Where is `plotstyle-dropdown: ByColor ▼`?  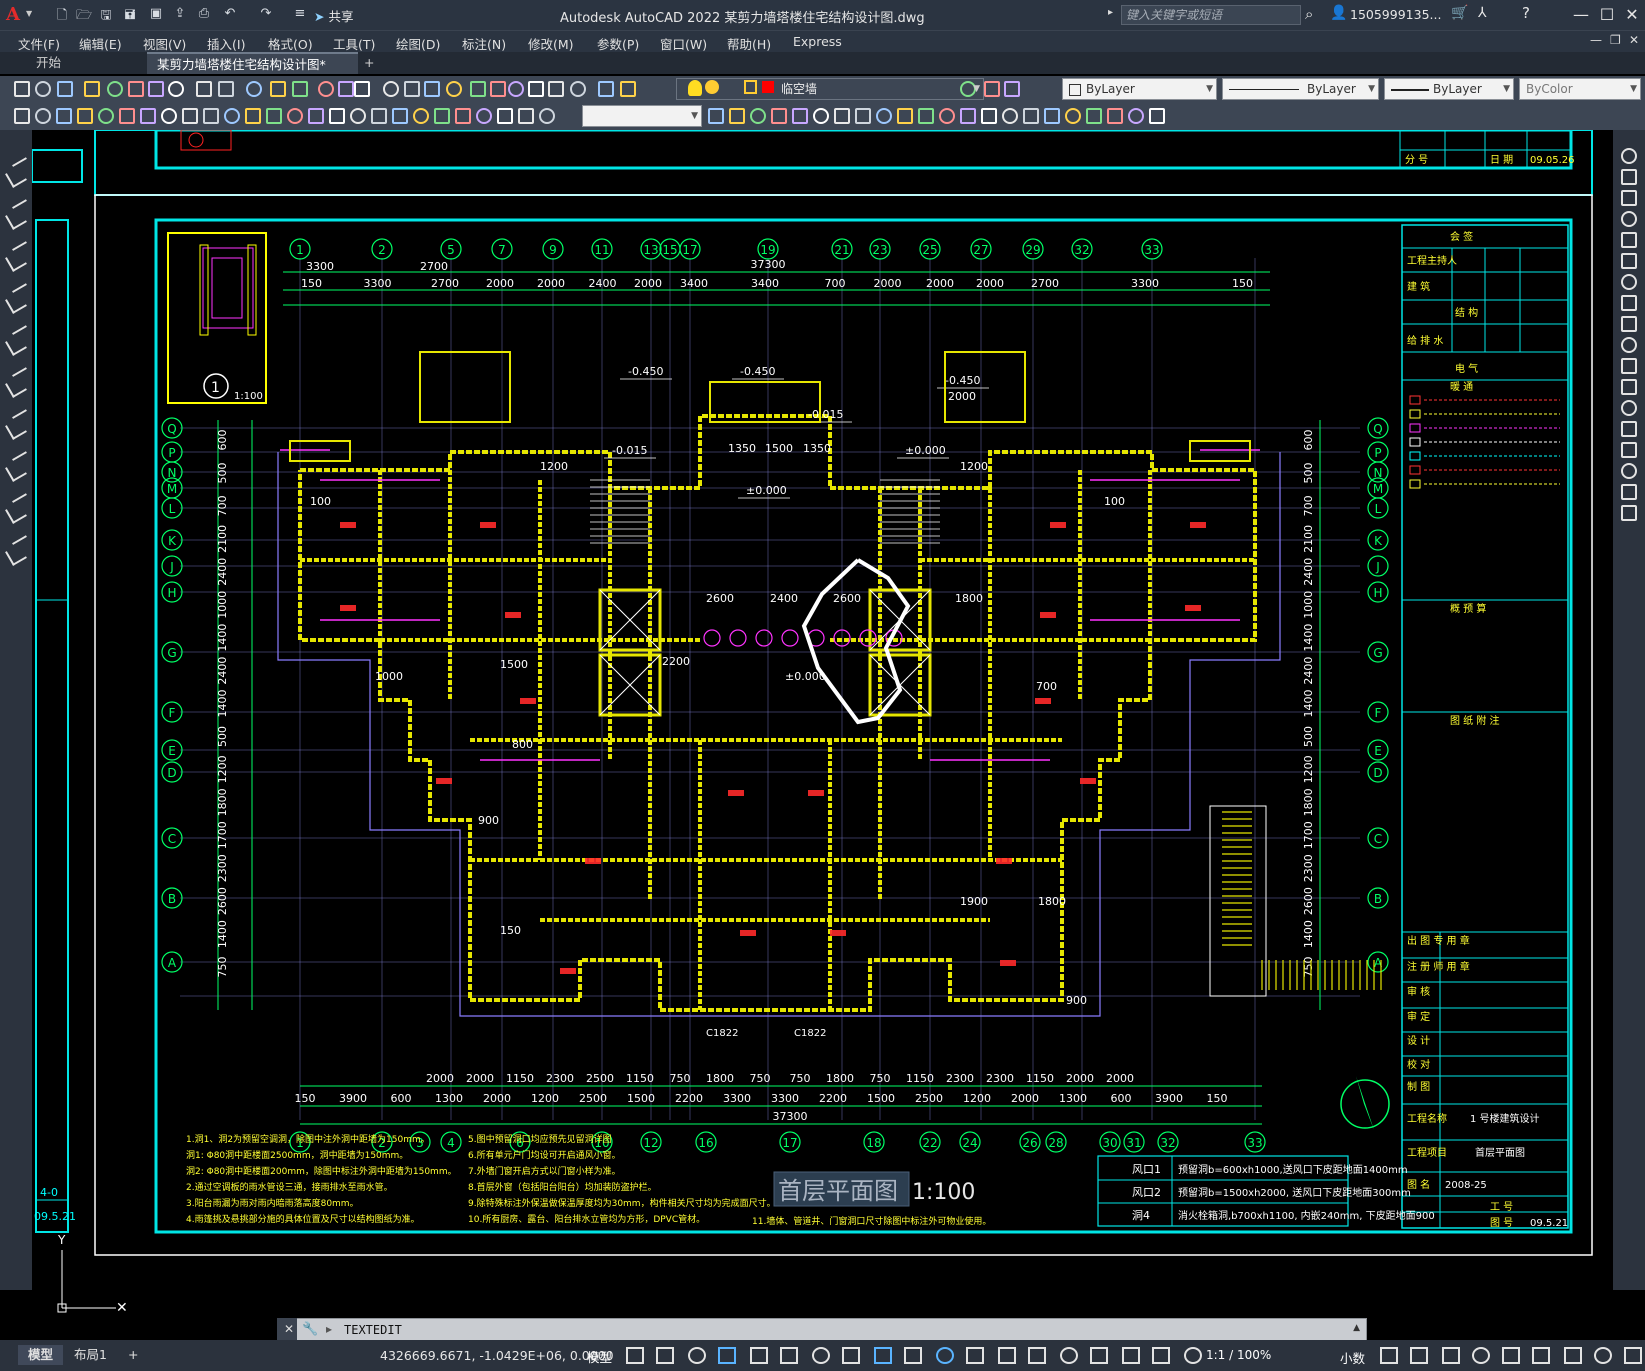 plotstyle-dropdown: ByColor ▼ is located at coordinates (1580, 89).